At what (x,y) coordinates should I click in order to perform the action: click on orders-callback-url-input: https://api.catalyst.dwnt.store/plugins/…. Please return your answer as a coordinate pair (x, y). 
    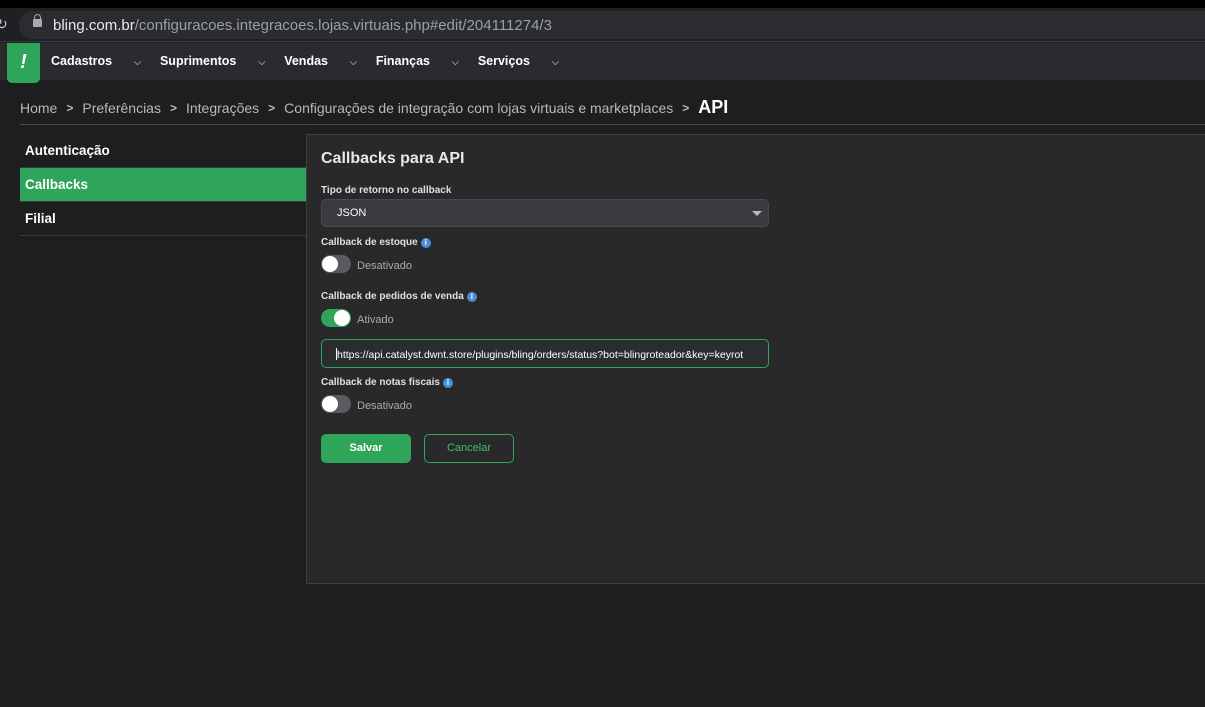
    Looking at the image, I should click on (545, 353).